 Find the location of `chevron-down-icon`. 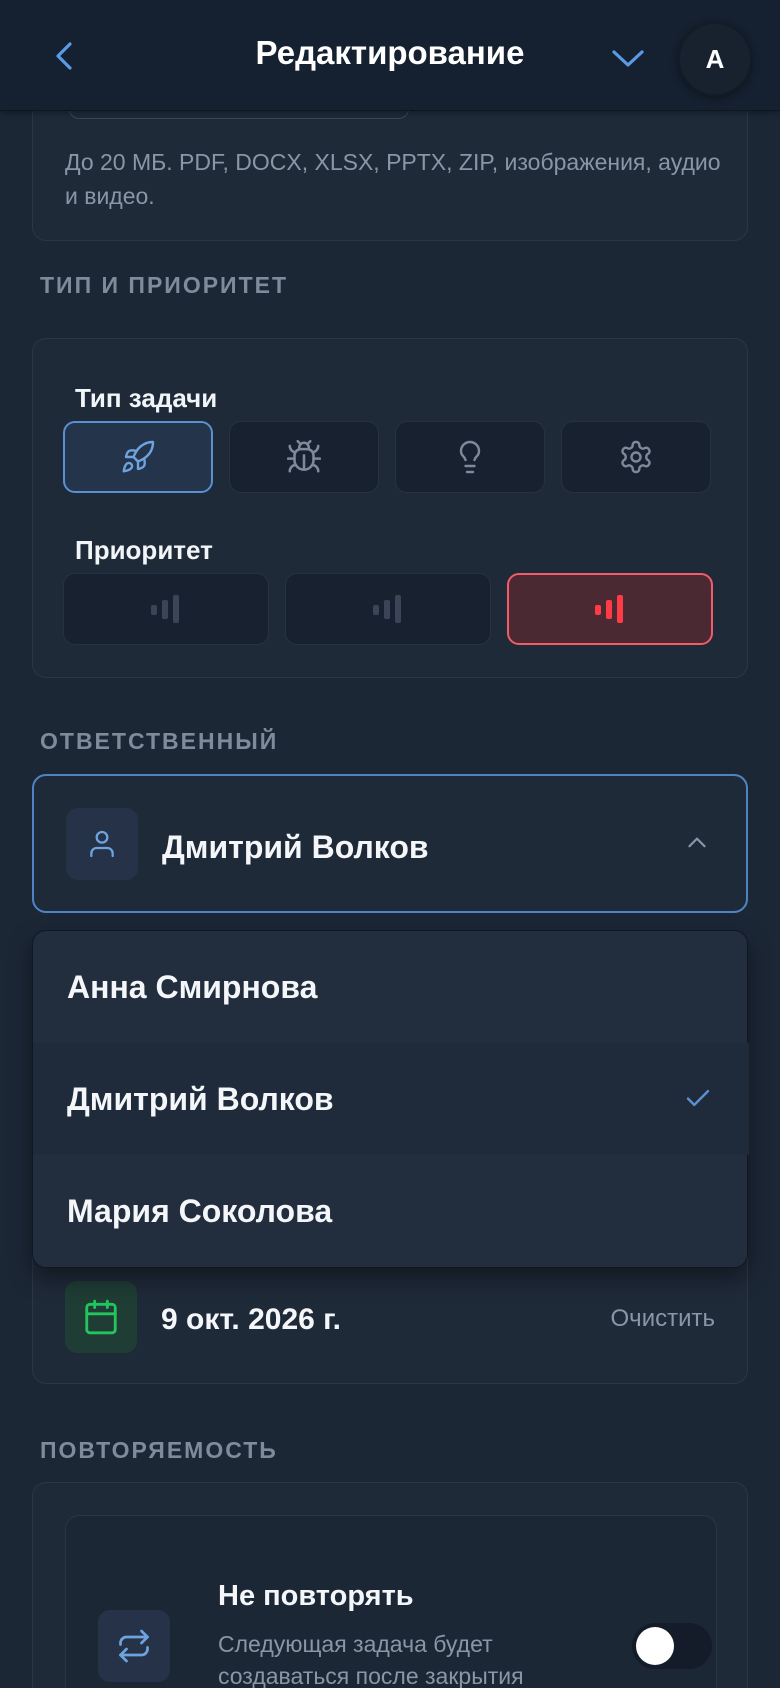

chevron-down-icon is located at coordinates (628, 58).